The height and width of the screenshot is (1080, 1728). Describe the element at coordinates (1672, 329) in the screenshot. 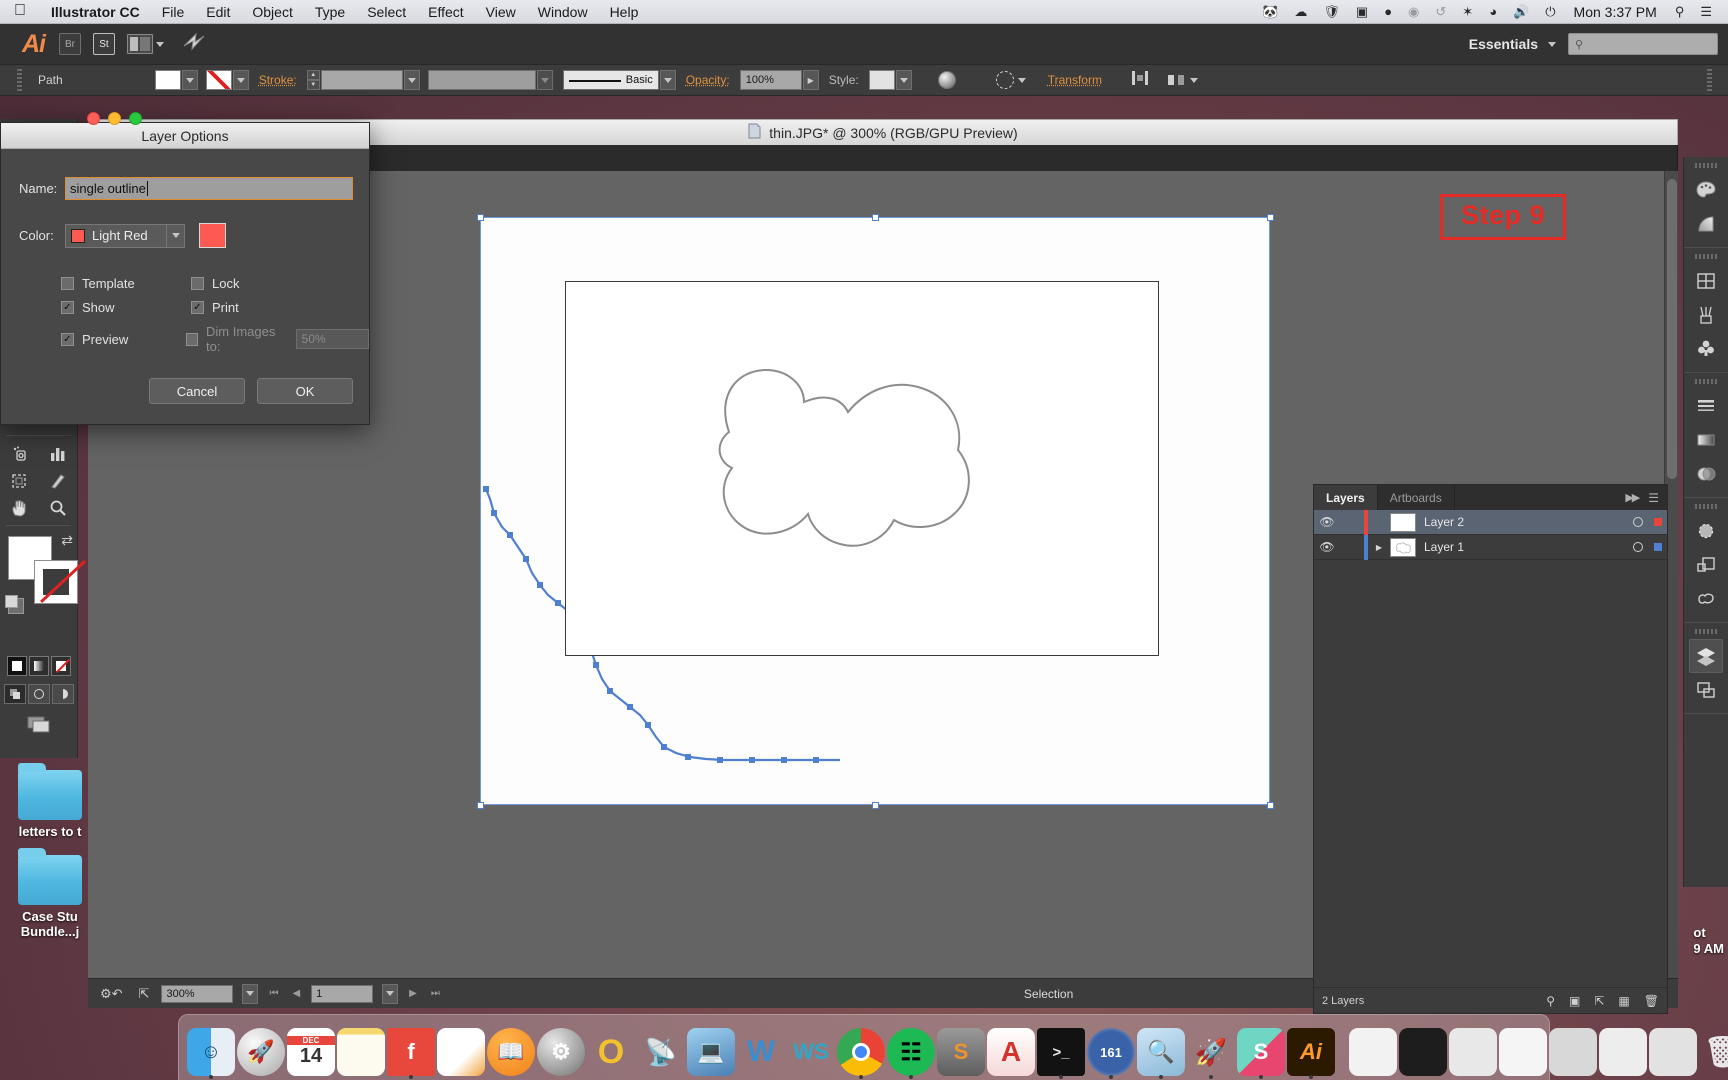

I see `scrollbar-thumb` at that location.